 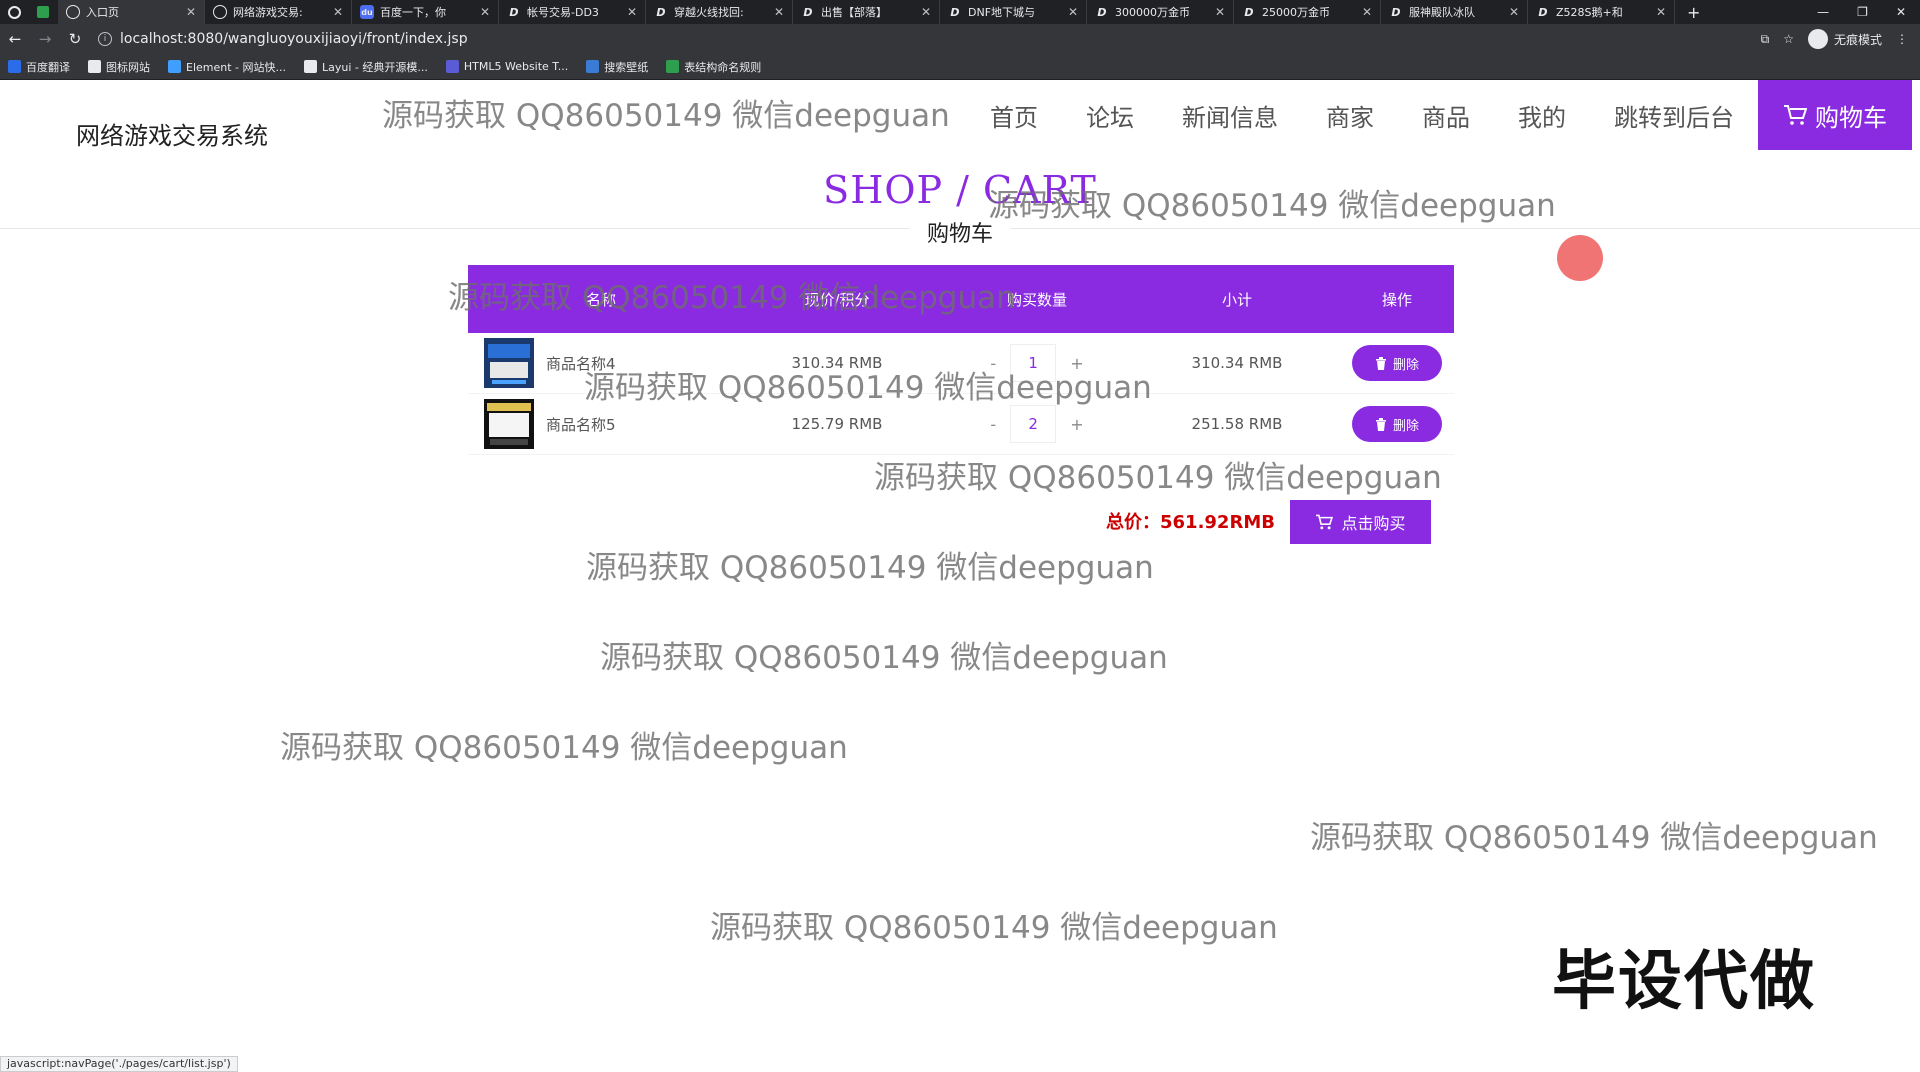 What do you see at coordinates (1542, 115) in the screenshot?
I see `nav-item-mine: 我的` at bounding box center [1542, 115].